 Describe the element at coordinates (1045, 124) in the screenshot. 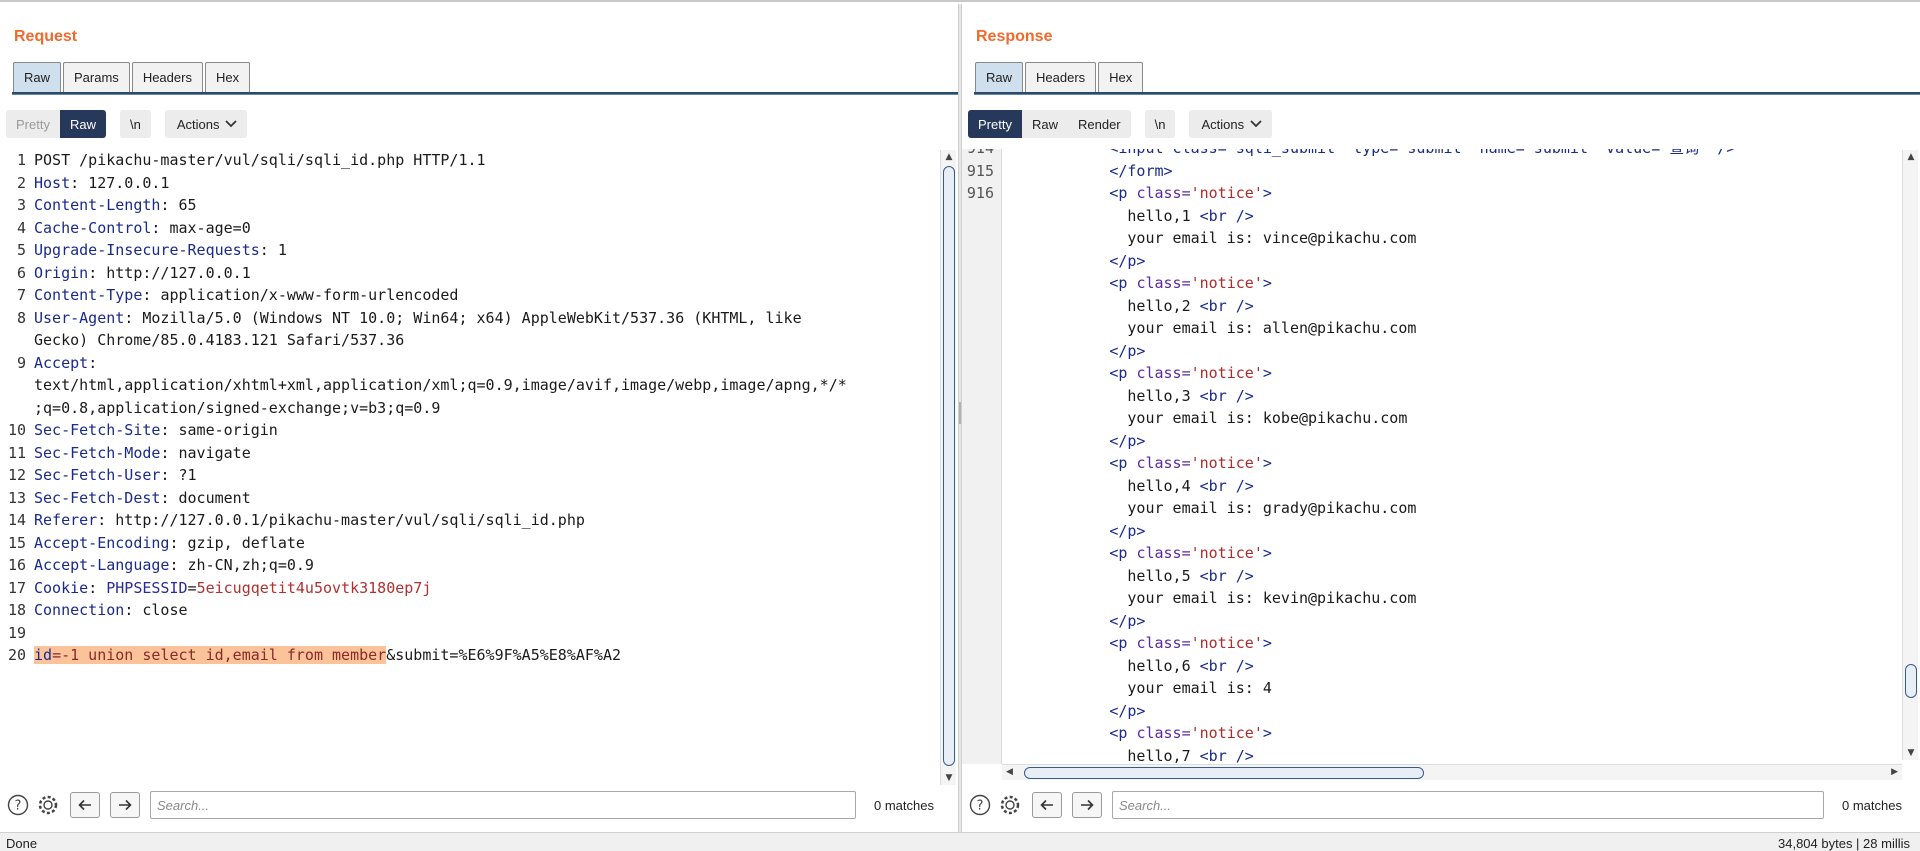

I see `response-raw-button: Raw` at that location.